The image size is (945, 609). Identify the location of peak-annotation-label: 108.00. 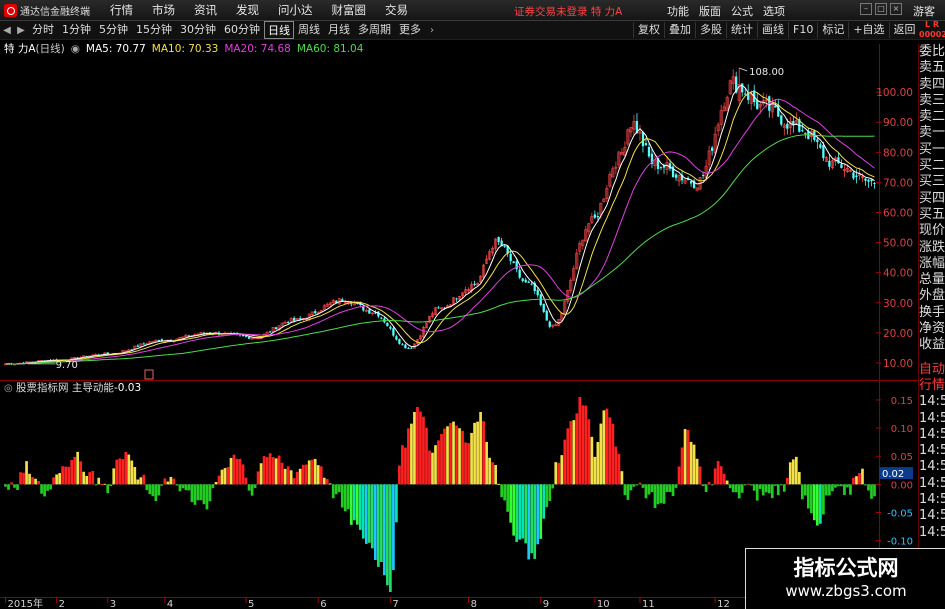
(766, 72).